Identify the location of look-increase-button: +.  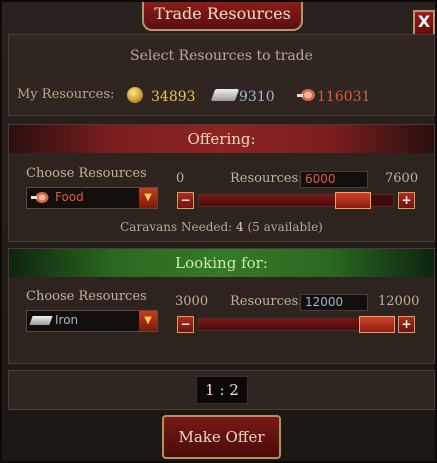
(406, 324).